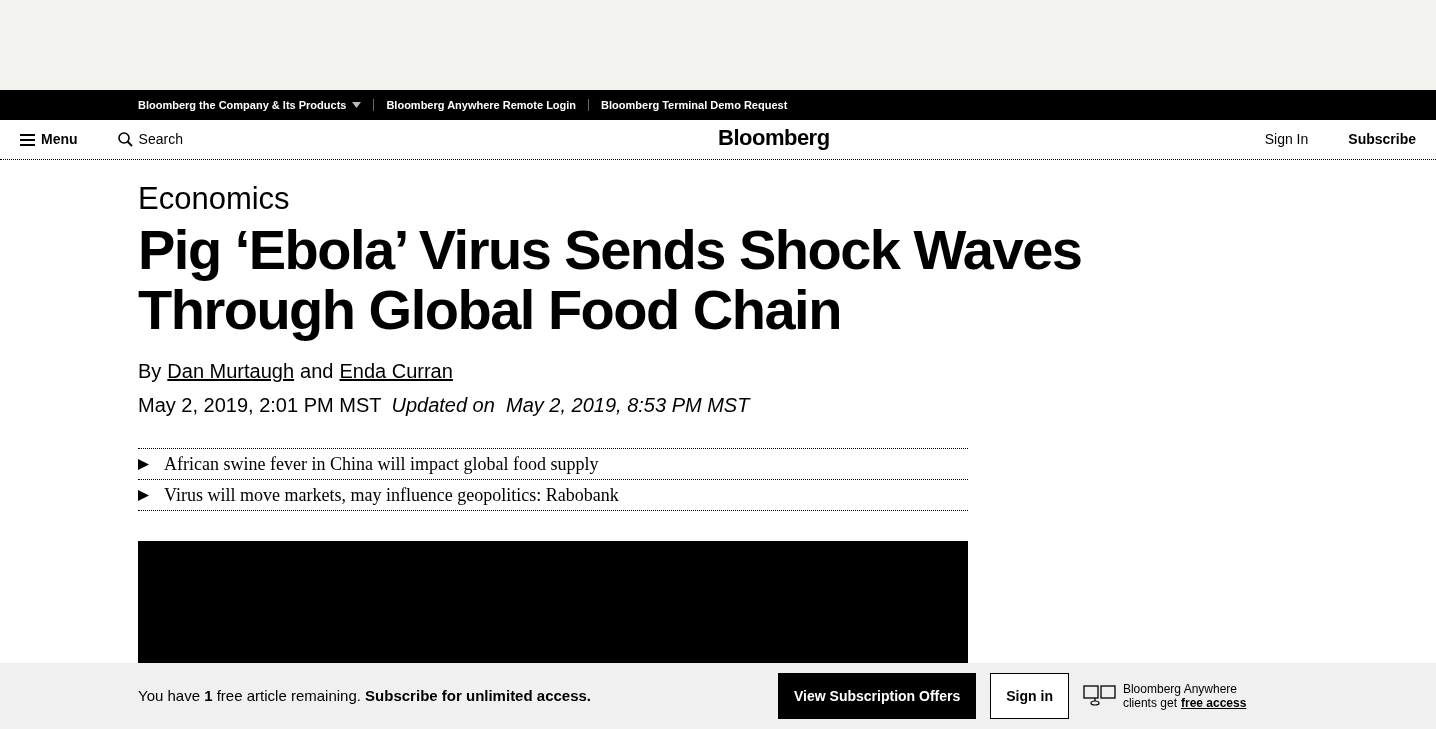 This screenshot has width=1436, height=729. What do you see at coordinates (260, 405) in the screenshot?
I see `publish-date: May 2, 2019, 2:01 PM MST` at bounding box center [260, 405].